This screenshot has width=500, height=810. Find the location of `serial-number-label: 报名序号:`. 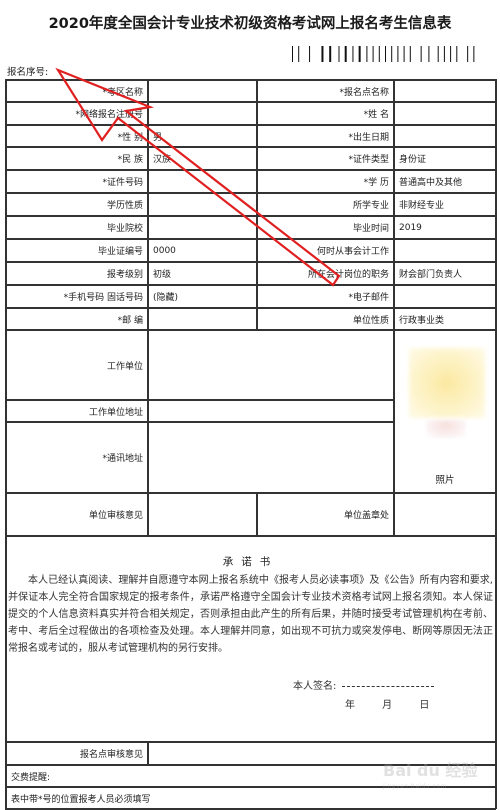

serial-number-label: 报名序号: is located at coordinates (28, 72).